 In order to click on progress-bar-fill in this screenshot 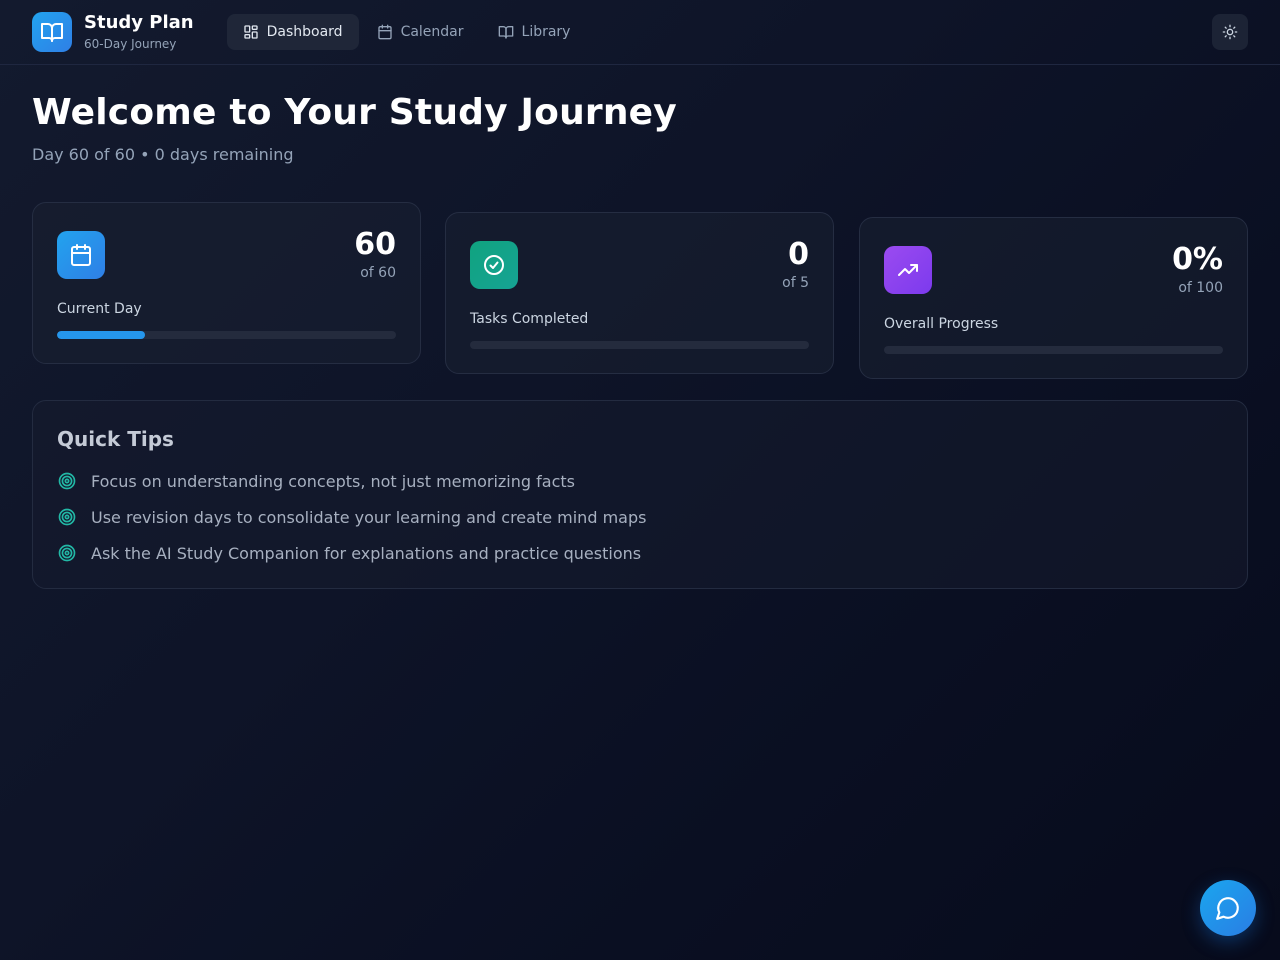, I will do `click(101, 335)`.